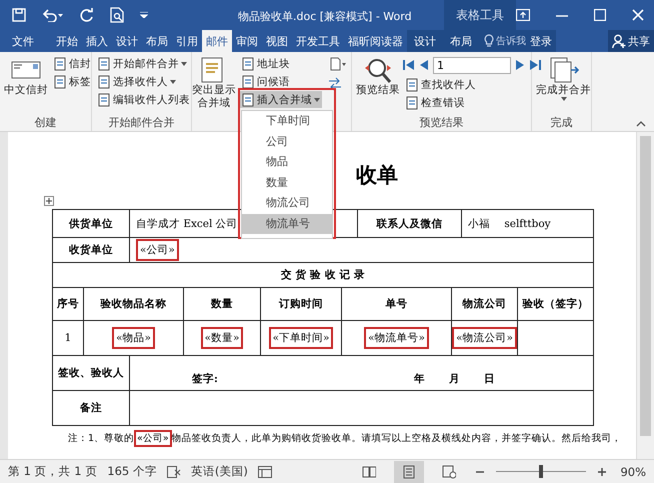  Describe the element at coordinates (449, 471) in the screenshot. I see `web-layout-icon` at that location.